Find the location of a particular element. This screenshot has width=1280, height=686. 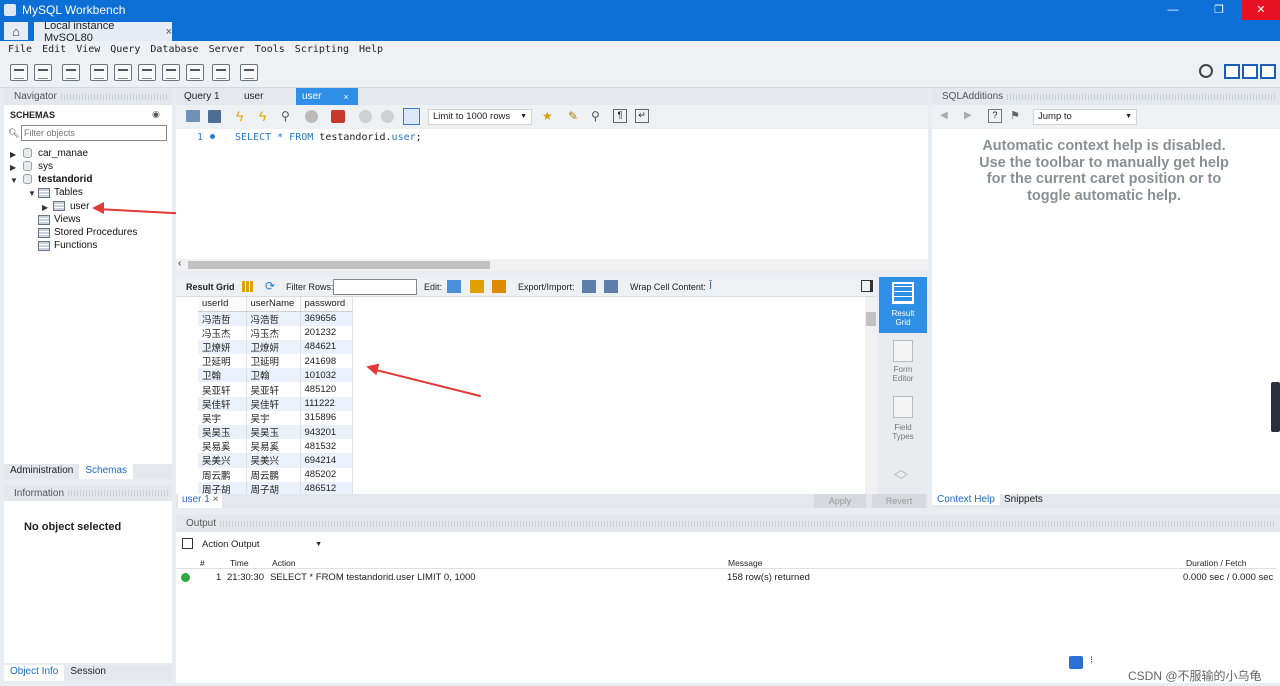

table-row: 冯玉杰 冯玉杰 201232 is located at coordinates (275, 332).